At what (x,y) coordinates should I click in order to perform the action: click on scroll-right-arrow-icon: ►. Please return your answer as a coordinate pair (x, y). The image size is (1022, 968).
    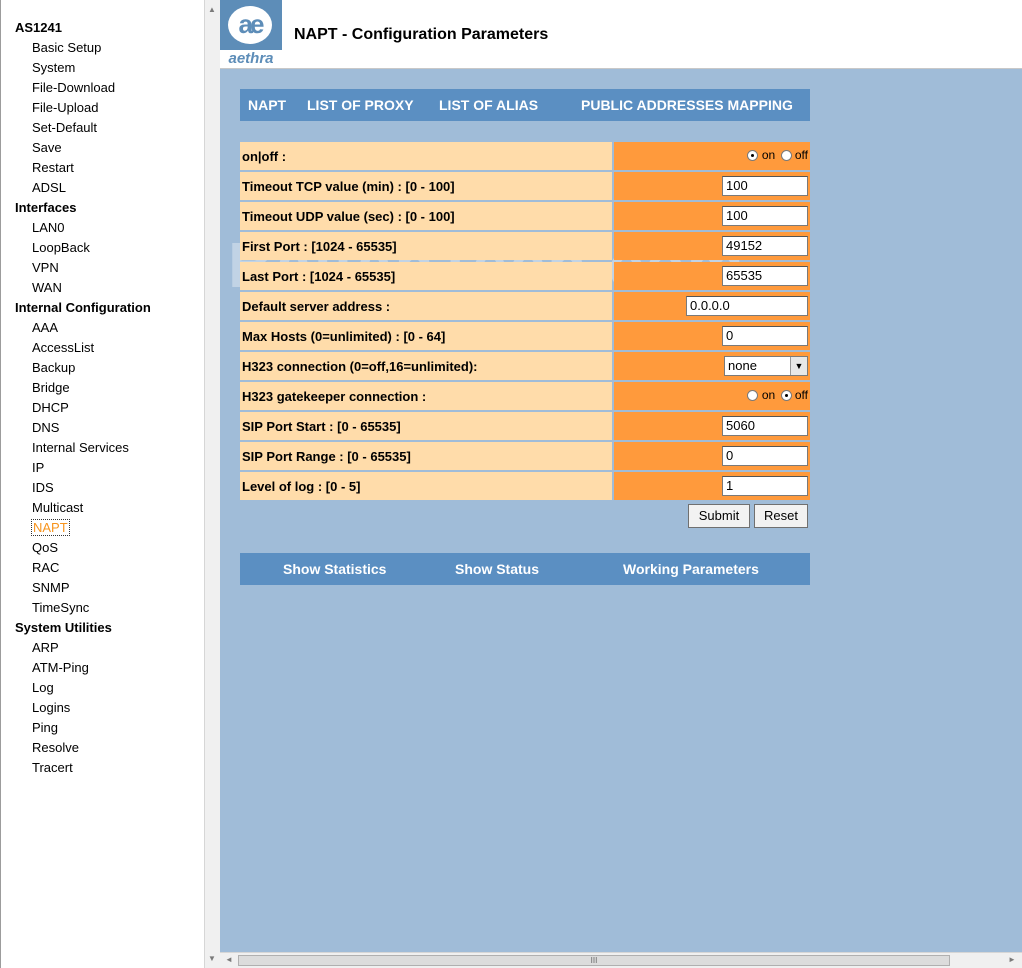
    Looking at the image, I should click on (1012, 959).